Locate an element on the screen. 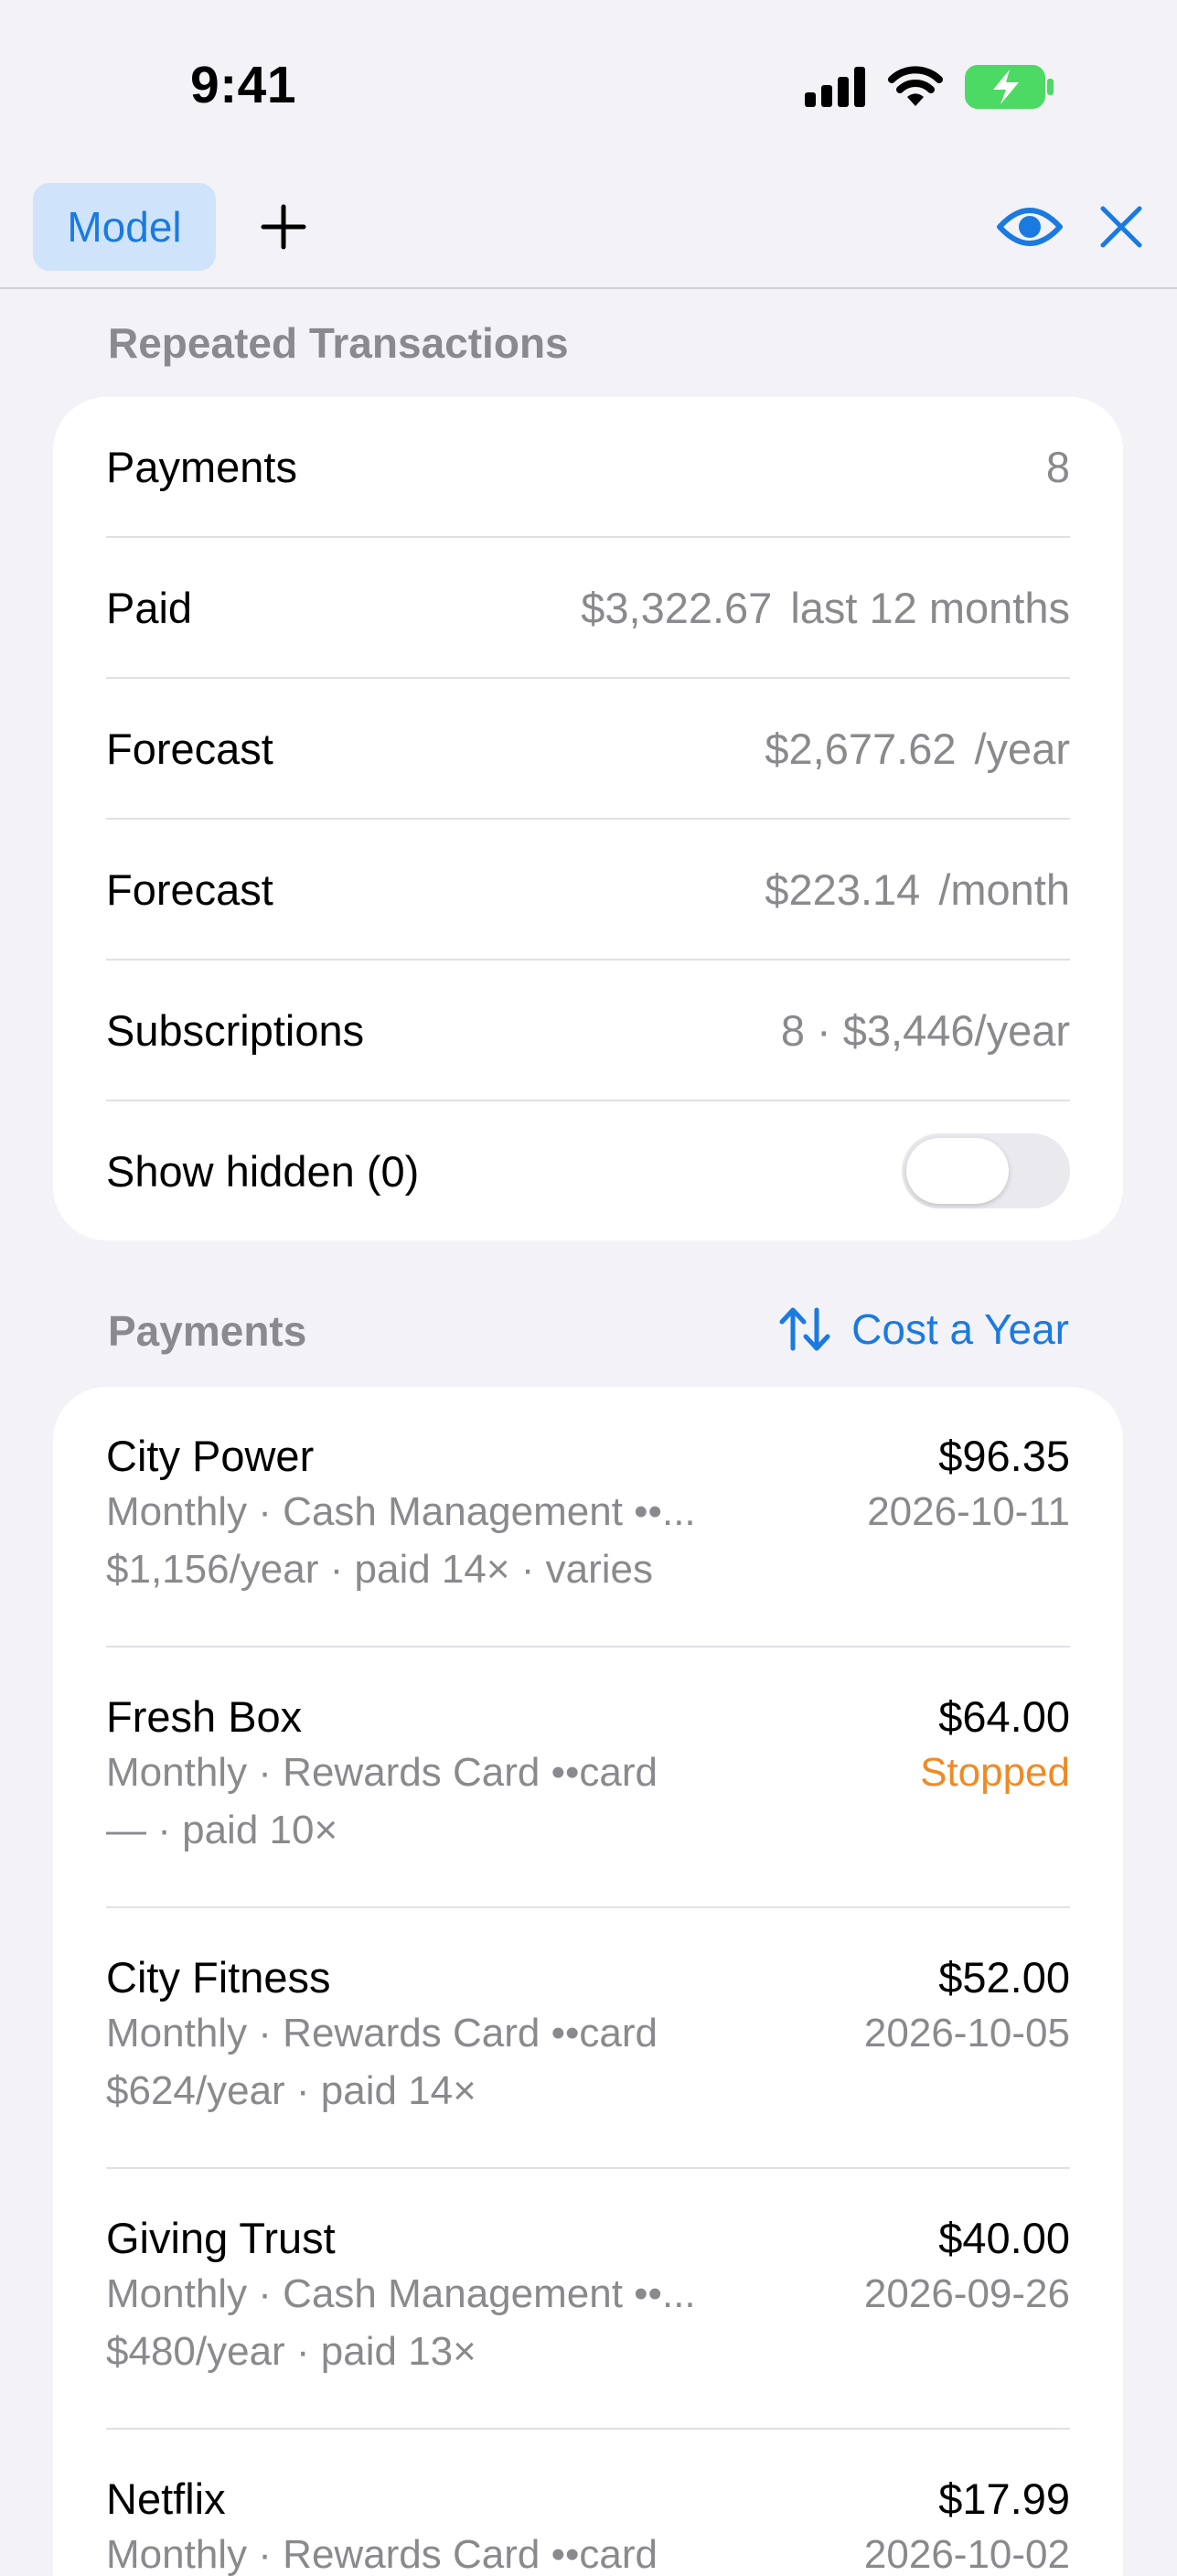 The width and height of the screenshot is (1177, 2576). status-icons is located at coordinates (930, 89).